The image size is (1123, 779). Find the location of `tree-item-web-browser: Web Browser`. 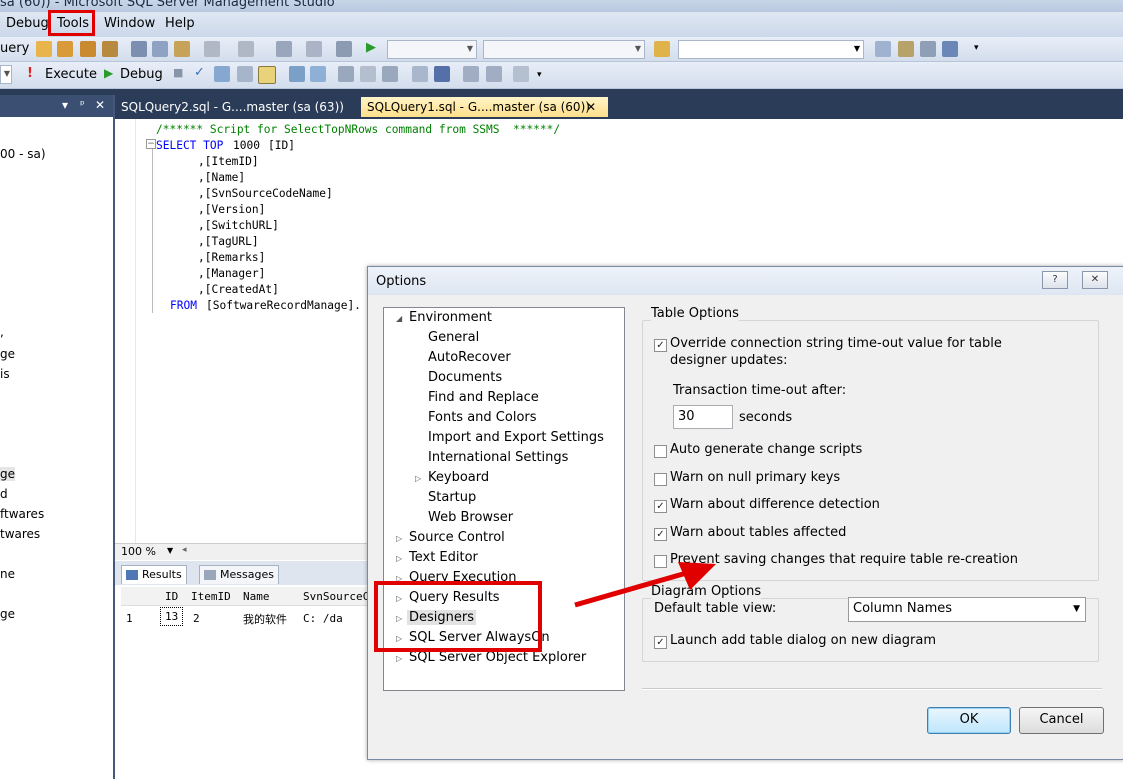

tree-item-web-browser: Web Browser is located at coordinates (470, 517).